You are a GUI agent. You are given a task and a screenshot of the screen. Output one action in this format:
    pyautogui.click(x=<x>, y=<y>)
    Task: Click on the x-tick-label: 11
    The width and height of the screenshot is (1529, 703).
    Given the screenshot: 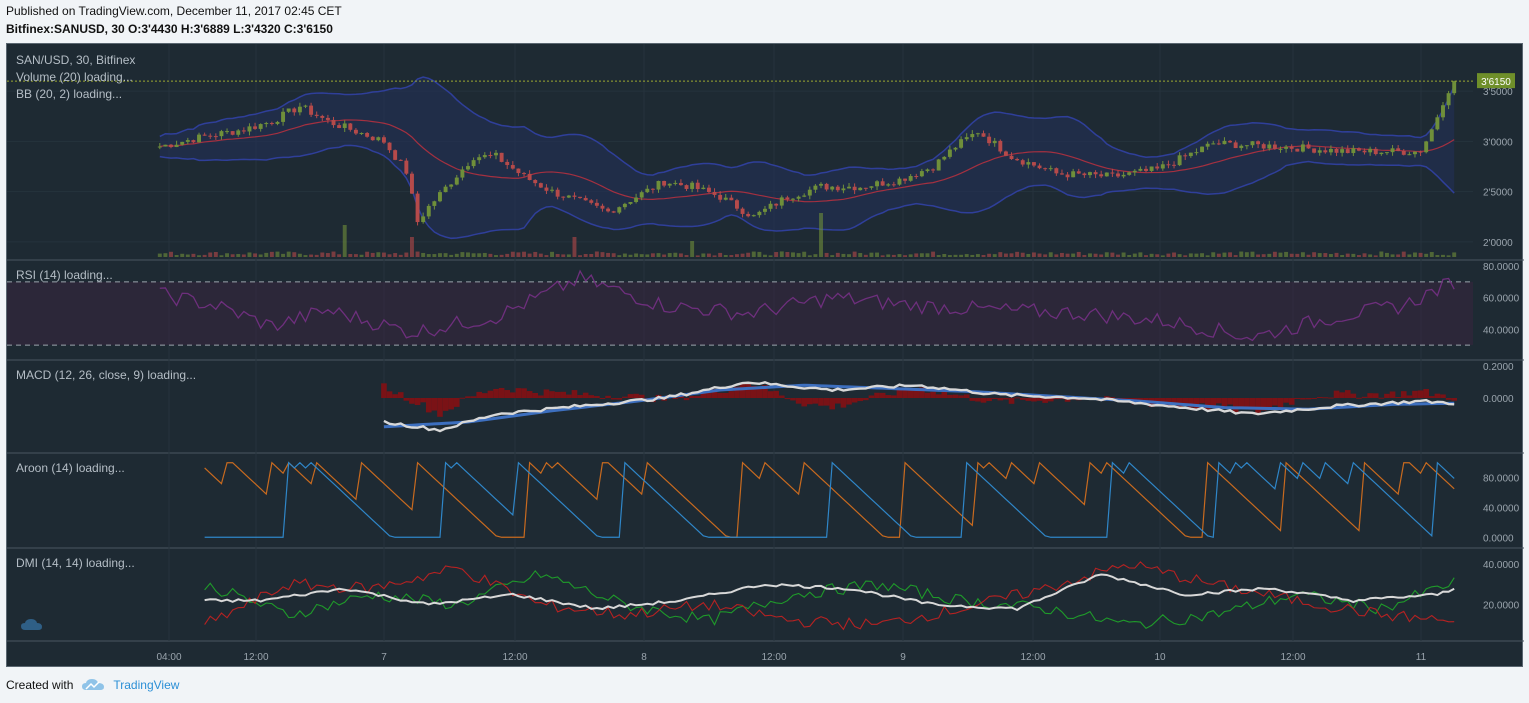 What is the action you would take?
    pyautogui.click(x=1421, y=657)
    